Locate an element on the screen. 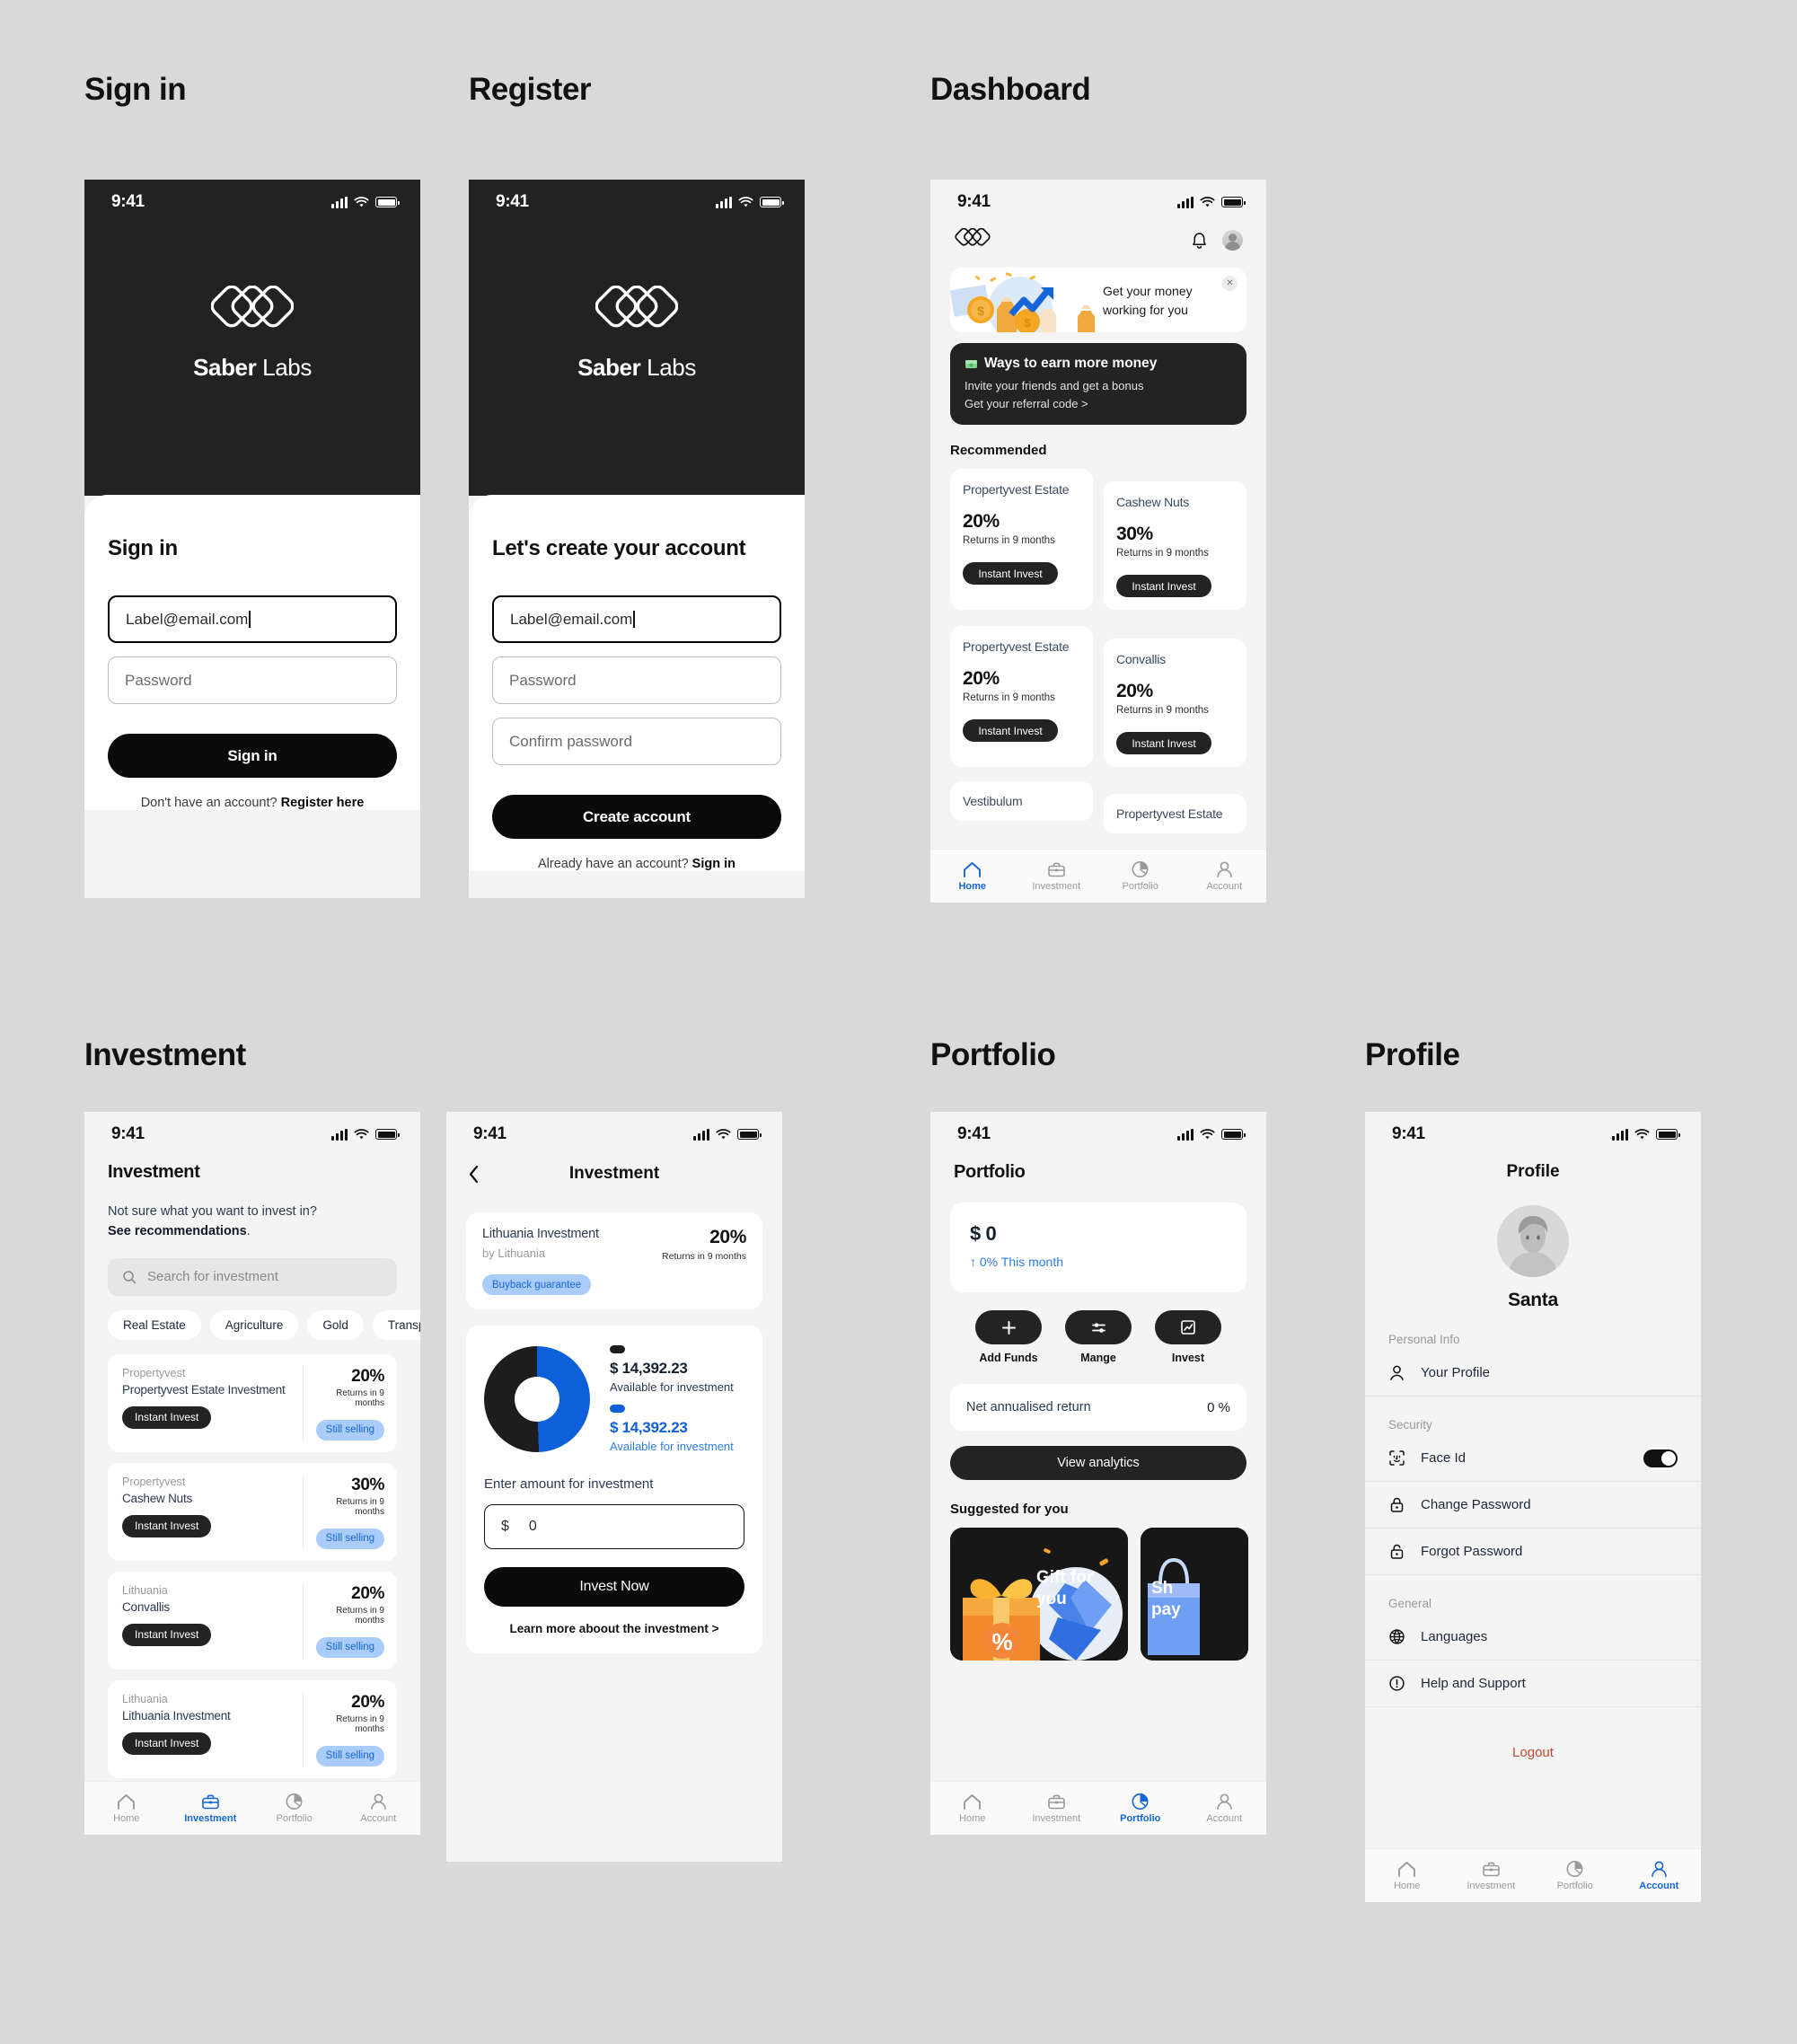  register-email-input: Label@email.com is located at coordinates (636, 619).